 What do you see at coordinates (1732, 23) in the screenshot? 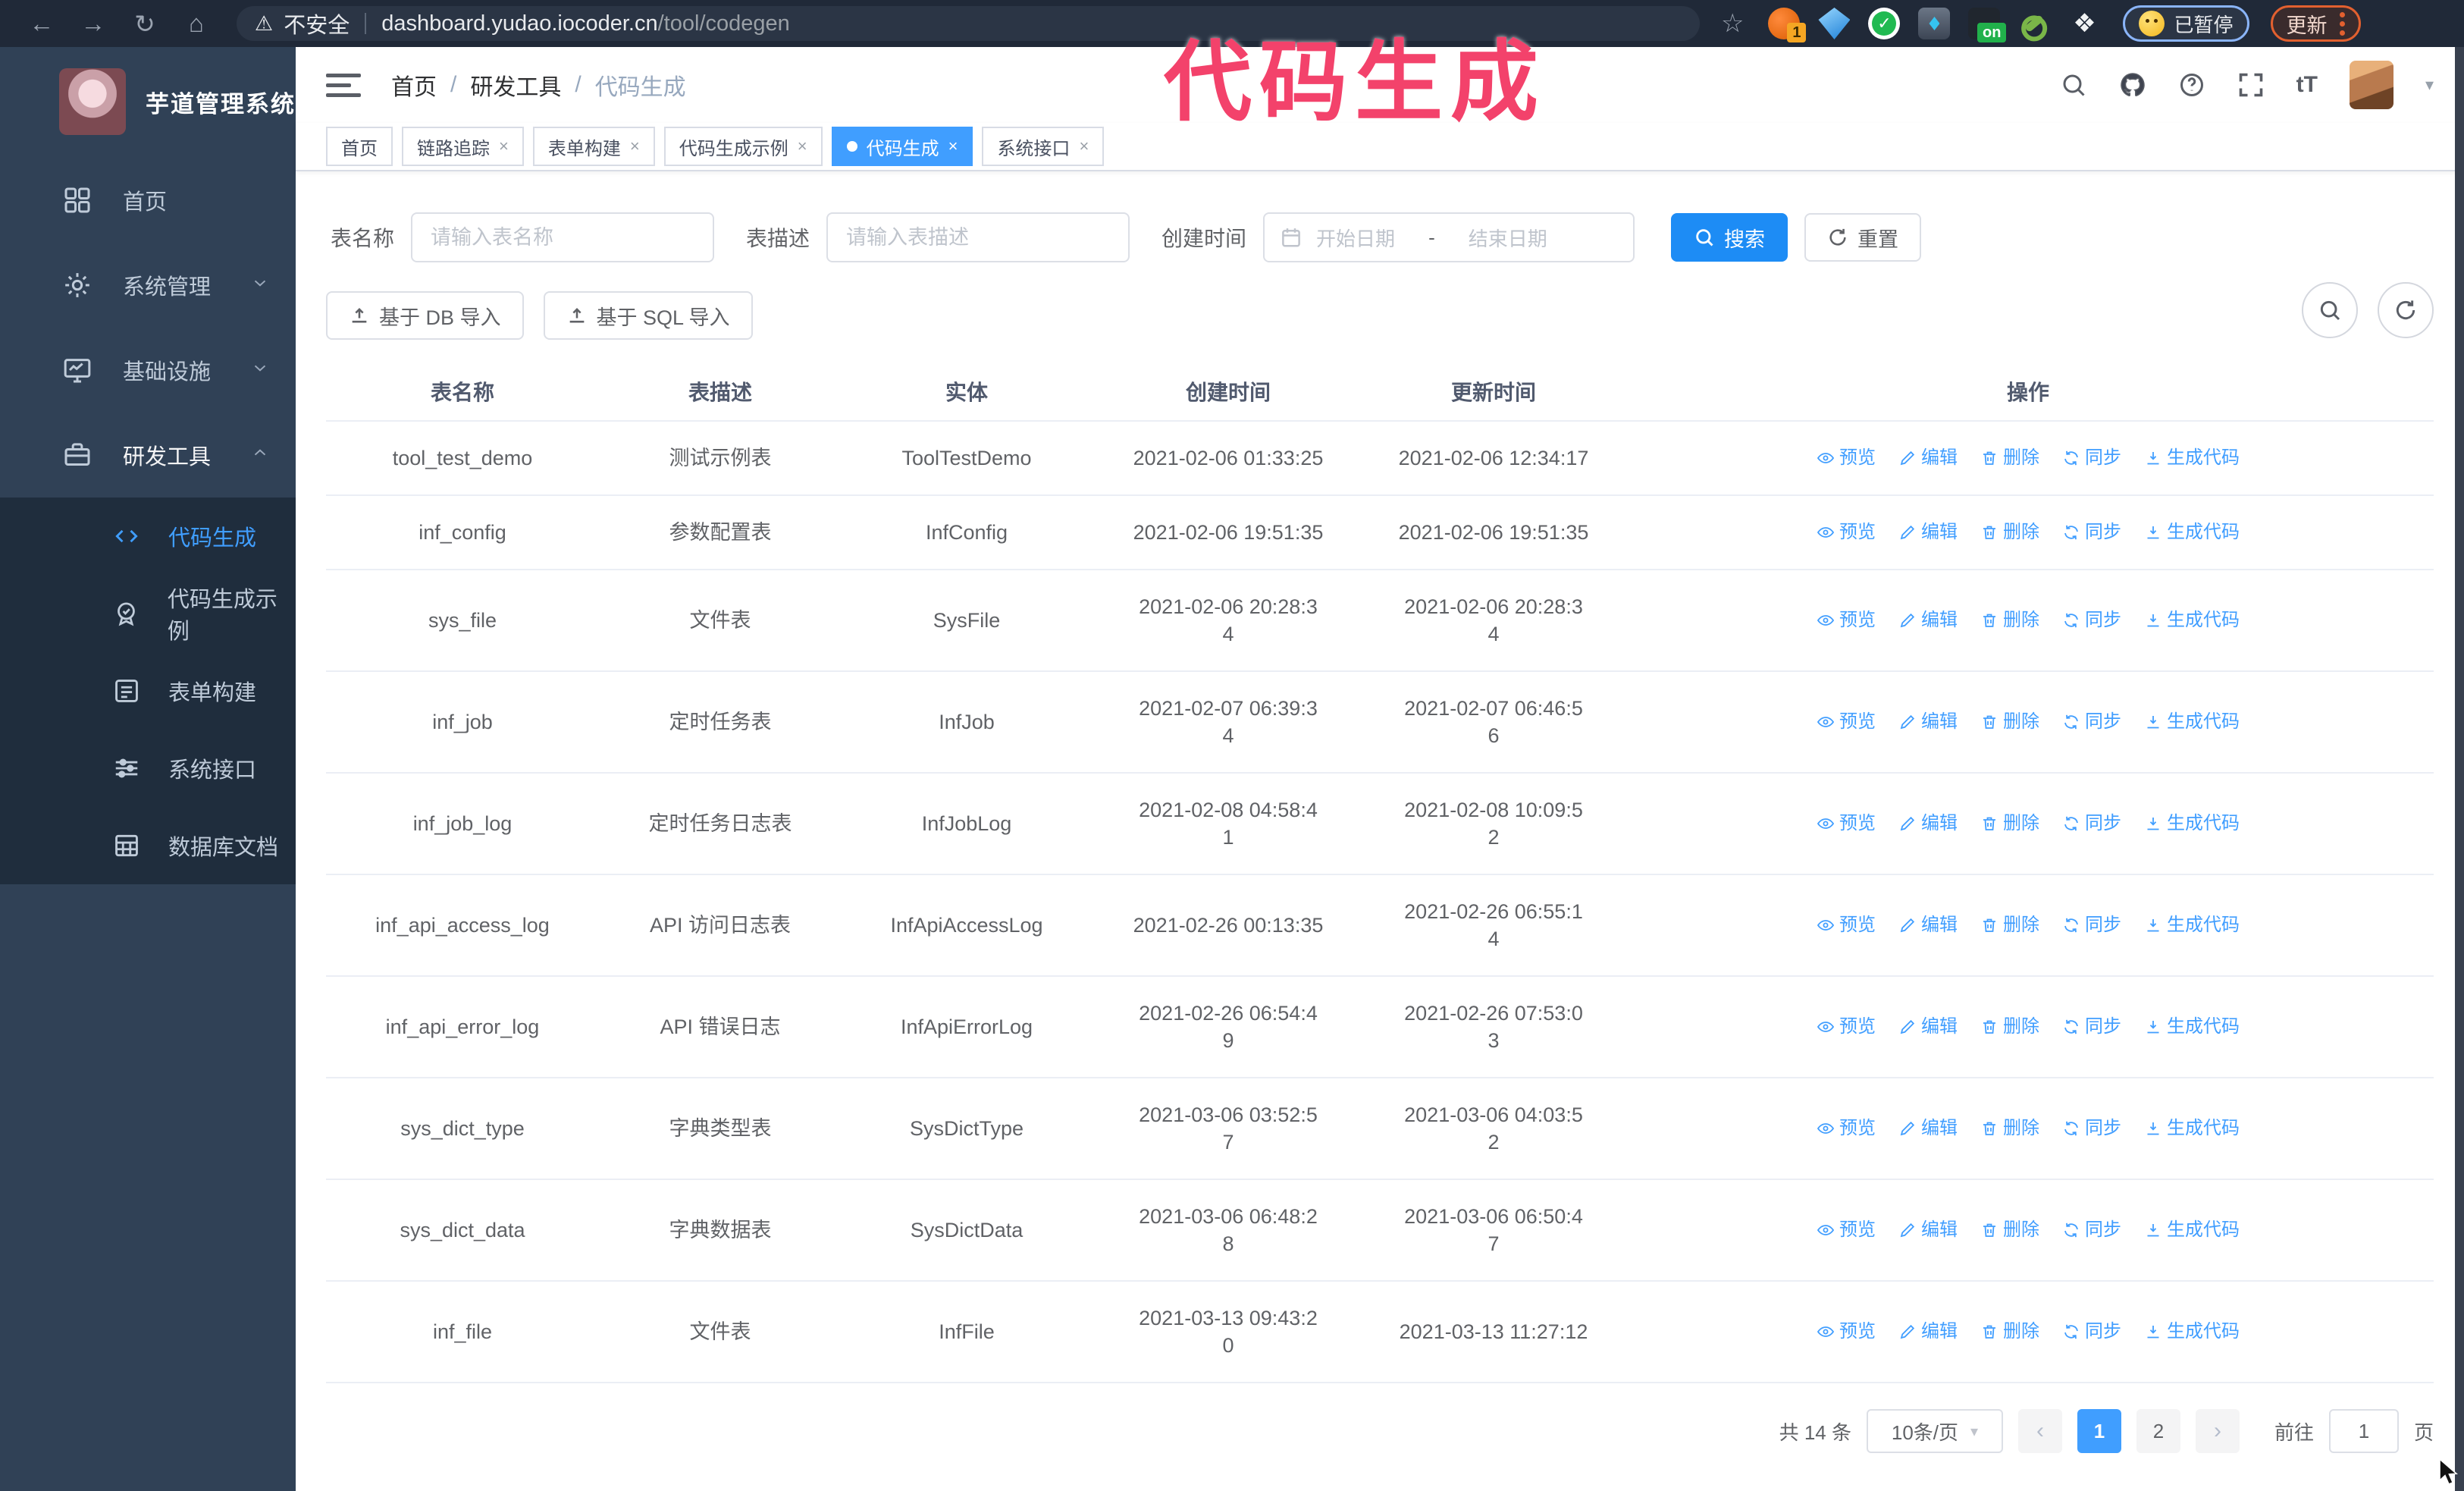
I see `bookmark-star-icon: ☆` at bounding box center [1732, 23].